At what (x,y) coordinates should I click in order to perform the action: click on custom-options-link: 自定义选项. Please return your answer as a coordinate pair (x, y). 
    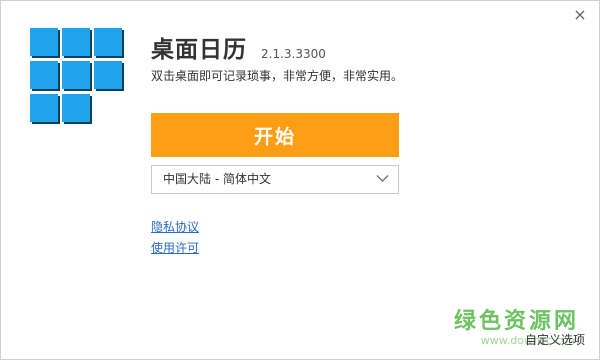
    Looking at the image, I should click on (555, 340).